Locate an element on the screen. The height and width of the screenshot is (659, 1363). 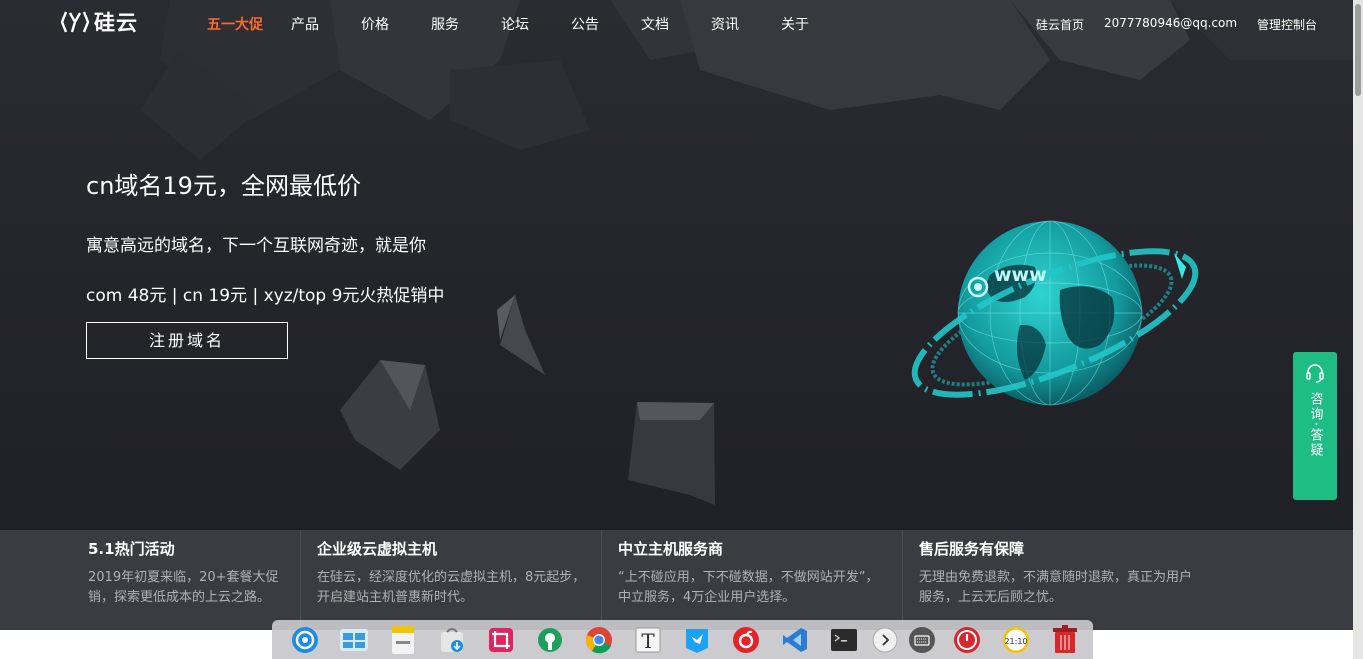
desktop-dock: T 21:10 is located at coordinates (682, 639).